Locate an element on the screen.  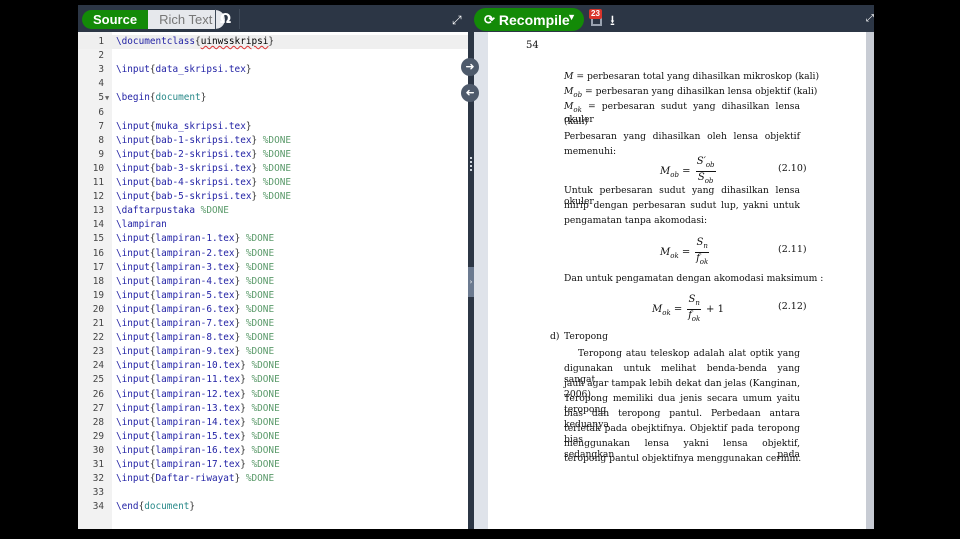
code-text: \documentclass{uinwsskripsi} is located at coordinates (195, 42).